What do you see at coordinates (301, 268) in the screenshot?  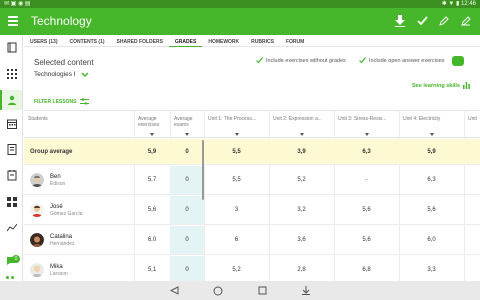 I see `grade-cell: 2,8` at bounding box center [301, 268].